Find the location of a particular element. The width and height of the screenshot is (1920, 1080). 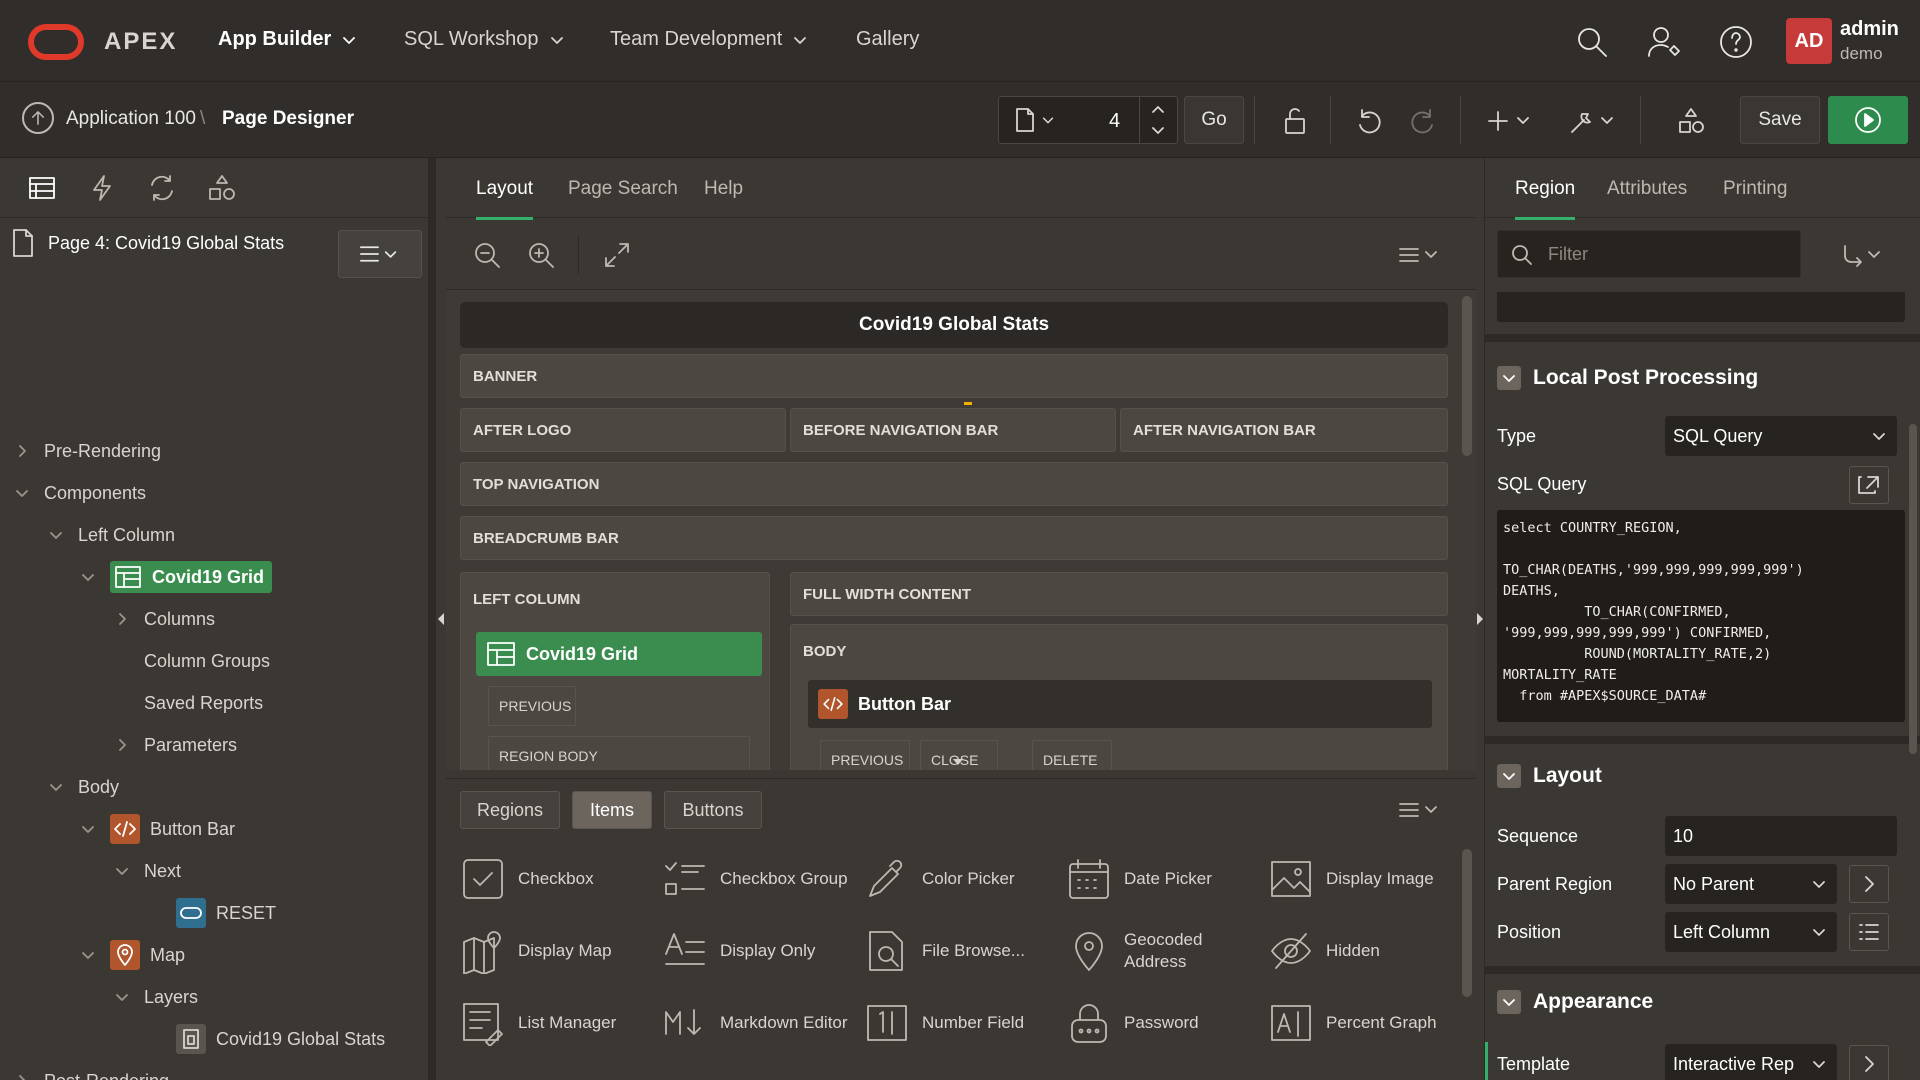

chevron-right-icon is located at coordinates (22, 1076).